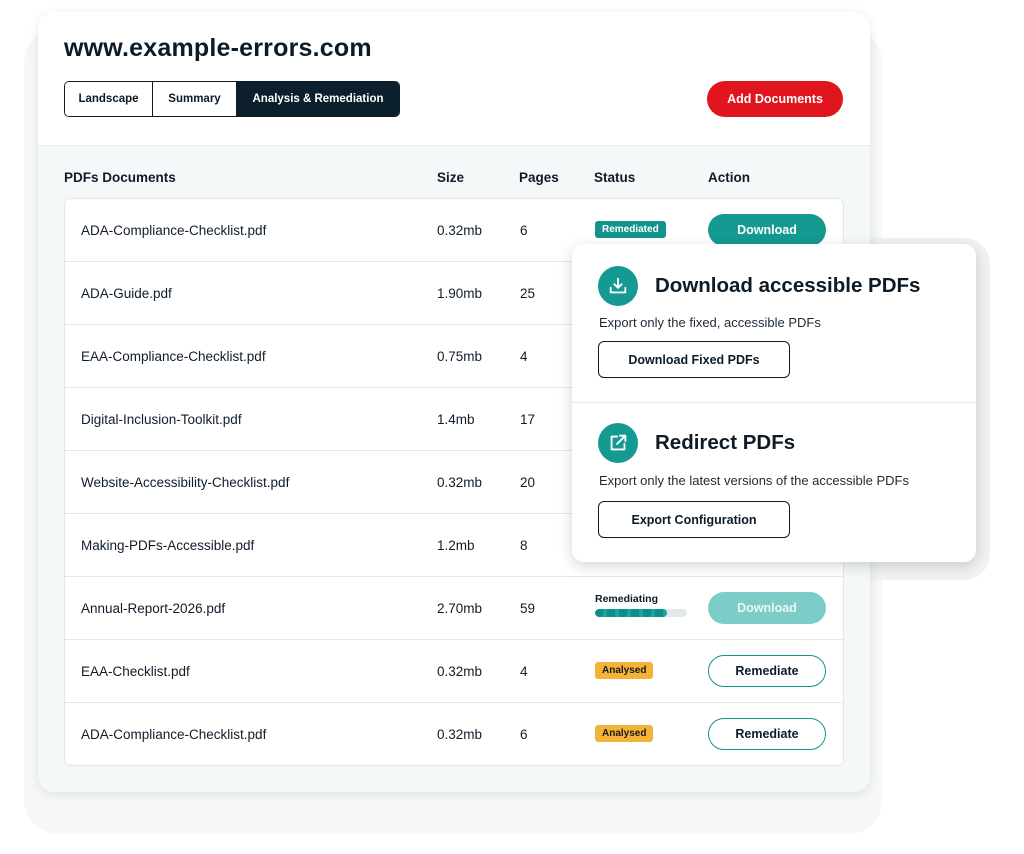 The width and height of the screenshot is (1024, 854). I want to click on progress-fill, so click(631, 613).